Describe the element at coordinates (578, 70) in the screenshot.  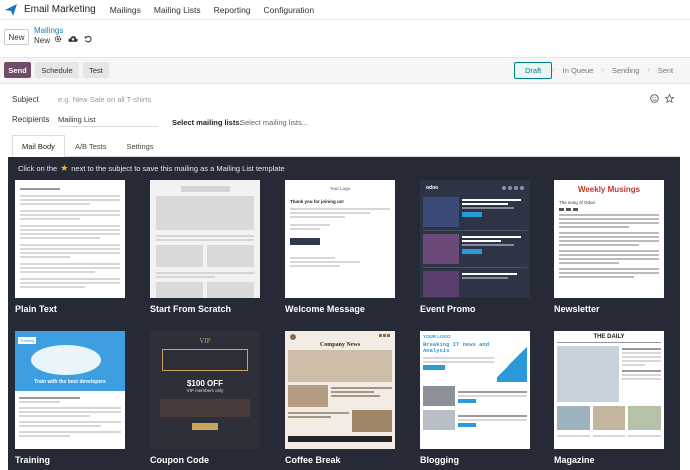
I see `stage-in-queue: In Queue` at that location.